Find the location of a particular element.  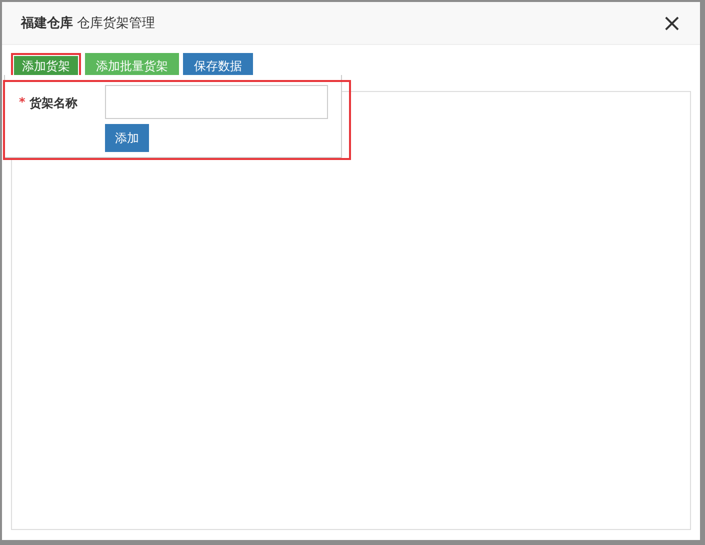

field-label: 货架名称 is located at coordinates (53, 103).